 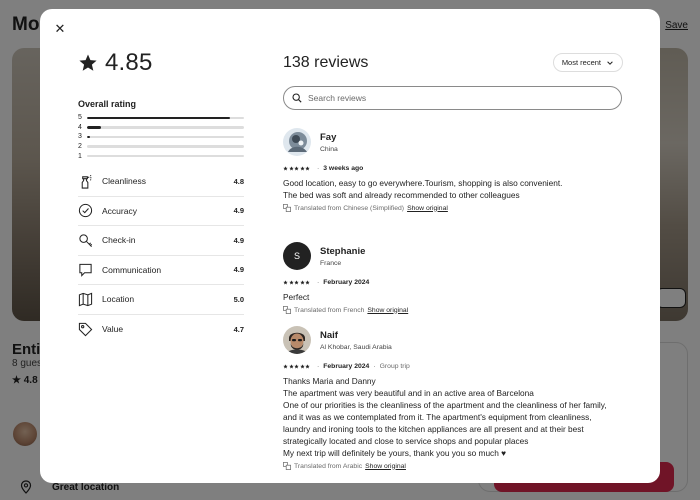 I want to click on overall-score-header: 4.85, so click(x=115, y=63).